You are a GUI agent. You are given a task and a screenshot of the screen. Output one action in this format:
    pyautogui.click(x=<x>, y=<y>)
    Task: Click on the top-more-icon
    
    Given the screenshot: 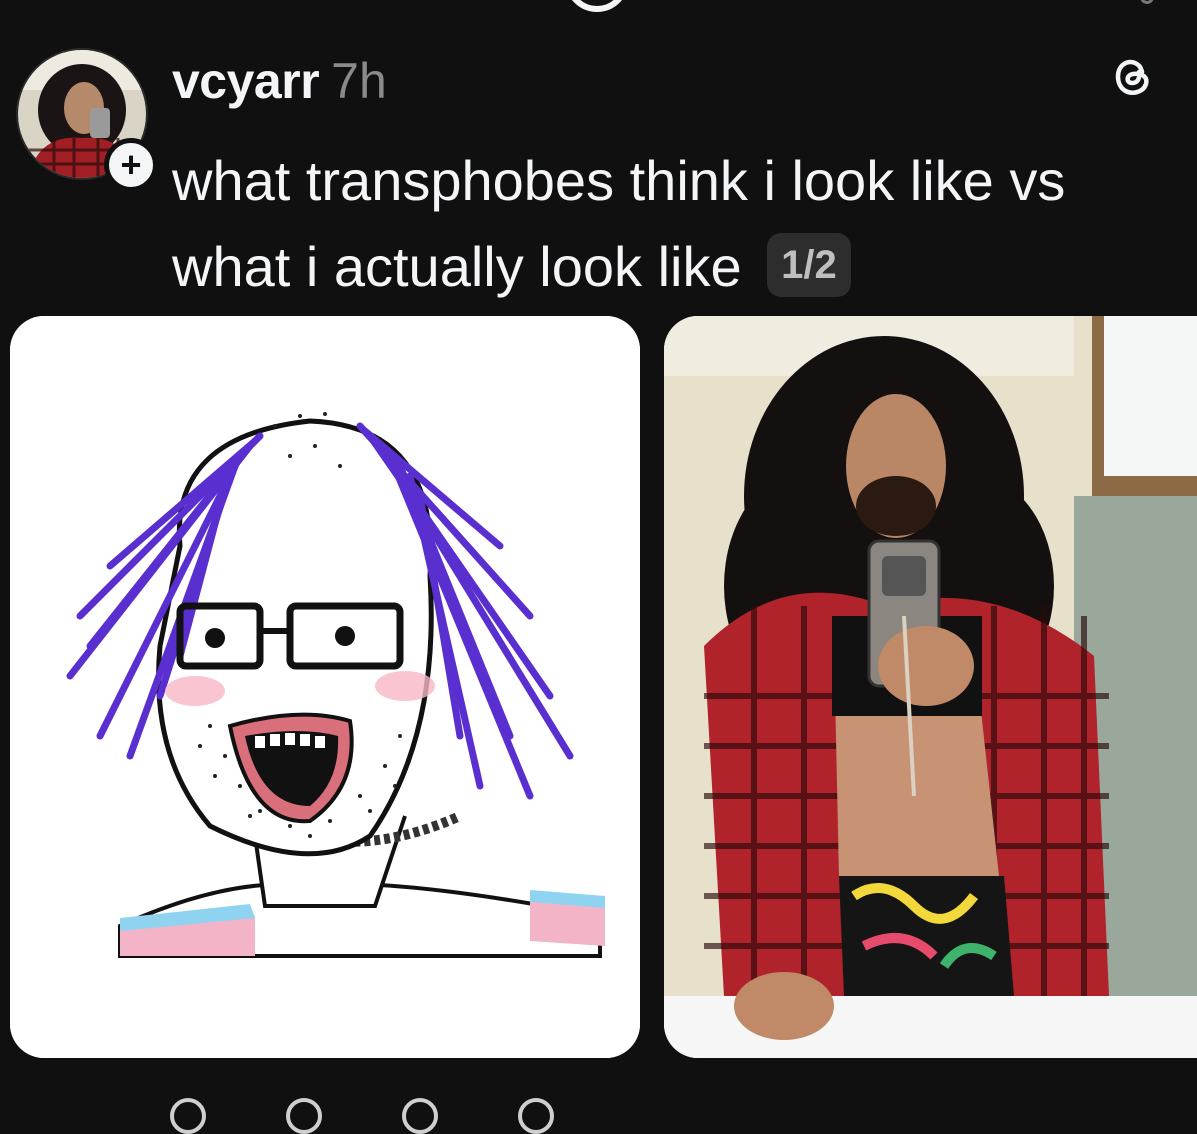 What is the action you would take?
    pyautogui.click(x=1147, y=2)
    